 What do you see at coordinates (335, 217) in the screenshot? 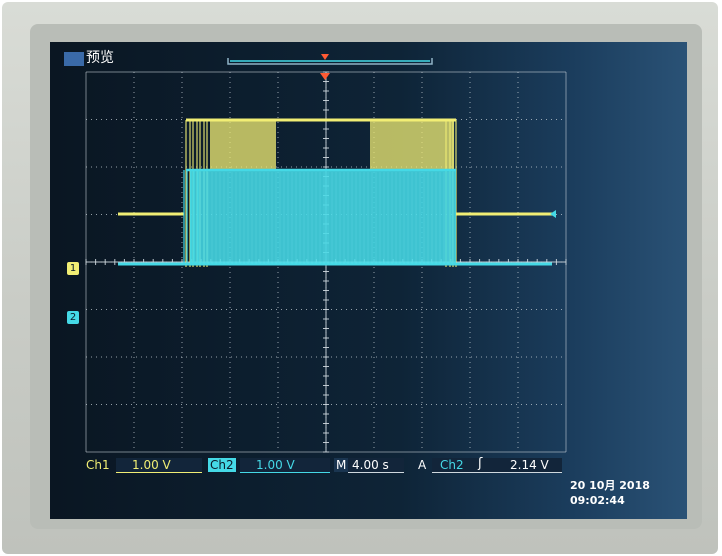
I see `ch2-waveform` at bounding box center [335, 217].